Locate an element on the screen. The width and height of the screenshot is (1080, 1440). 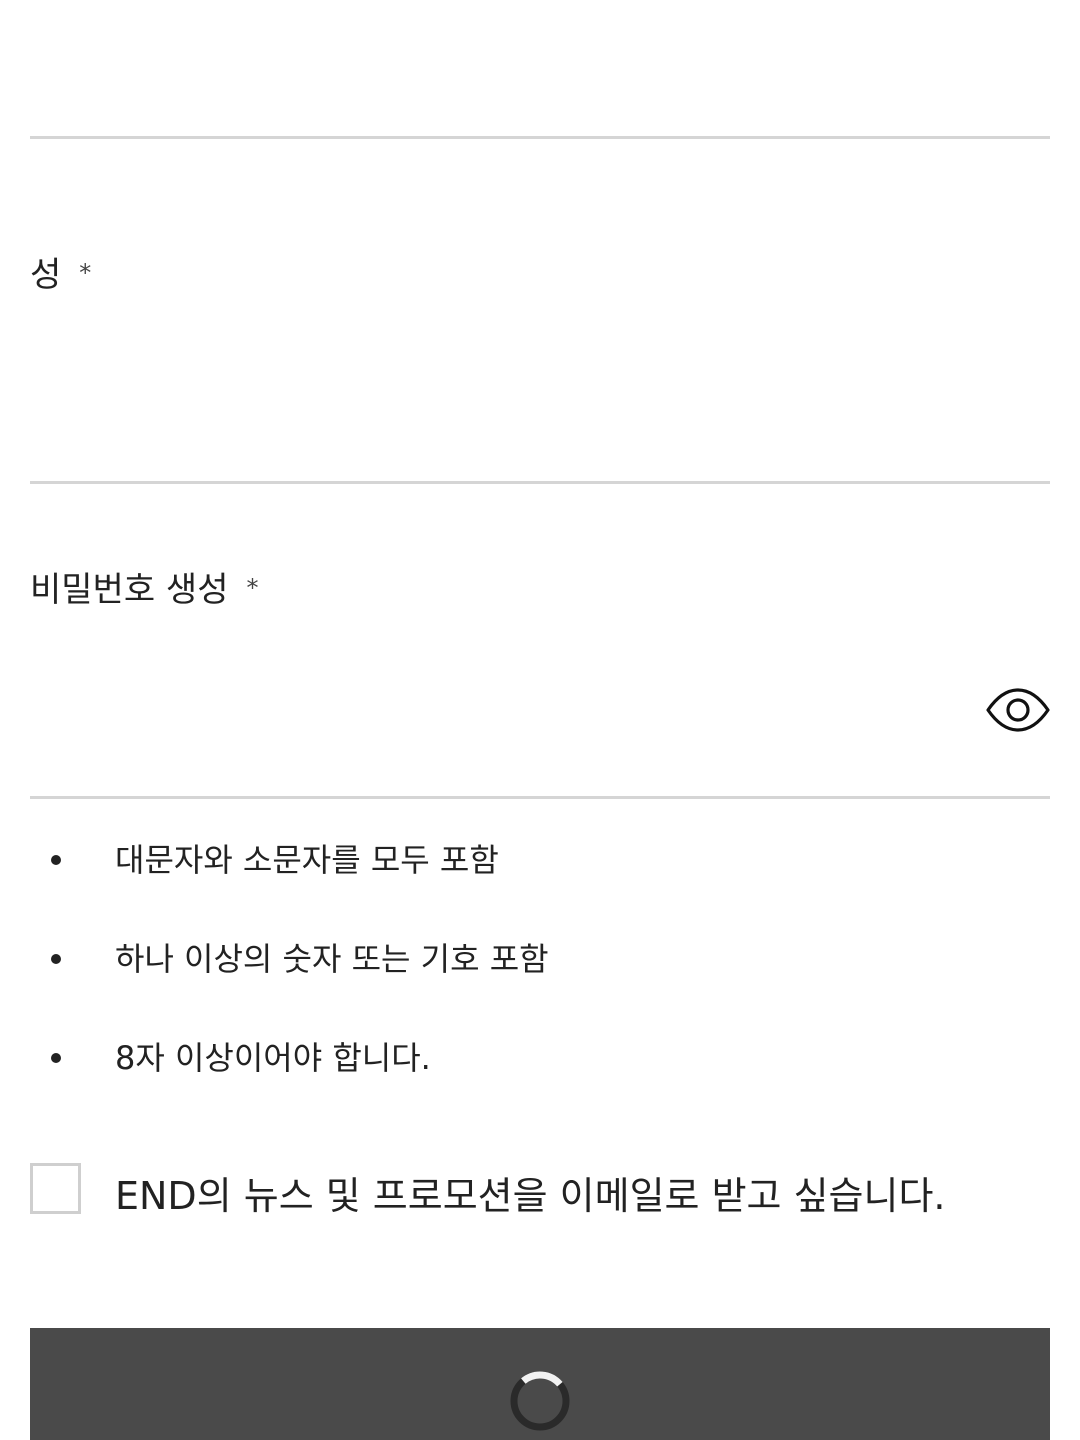
last-name-label: 성 * is located at coordinates (60, 275).